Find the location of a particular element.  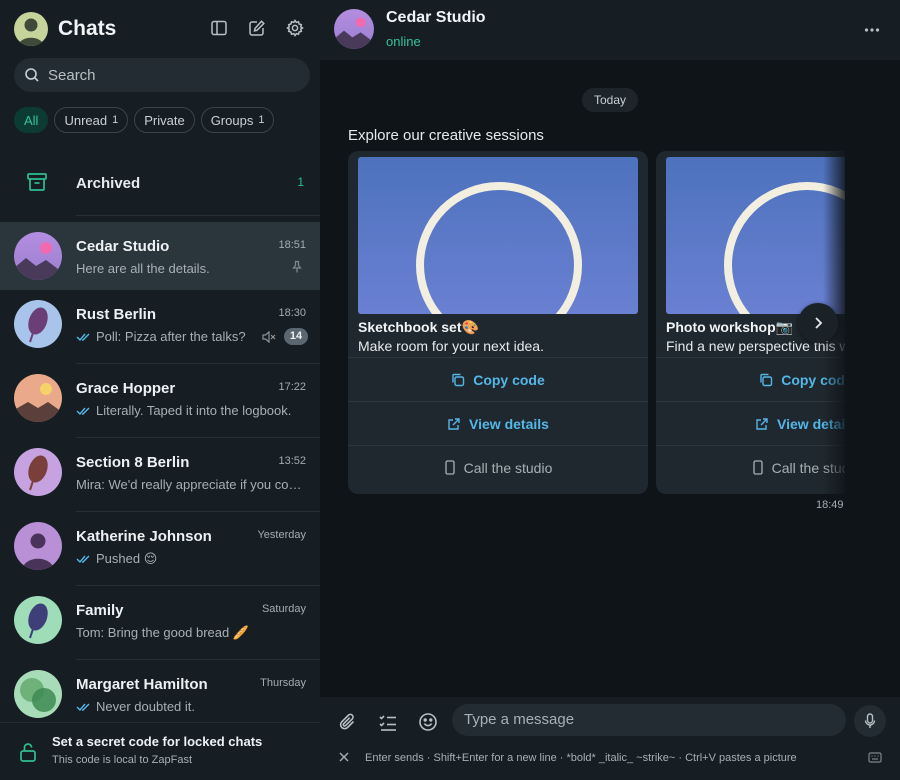

divider is located at coordinates (198, 215).